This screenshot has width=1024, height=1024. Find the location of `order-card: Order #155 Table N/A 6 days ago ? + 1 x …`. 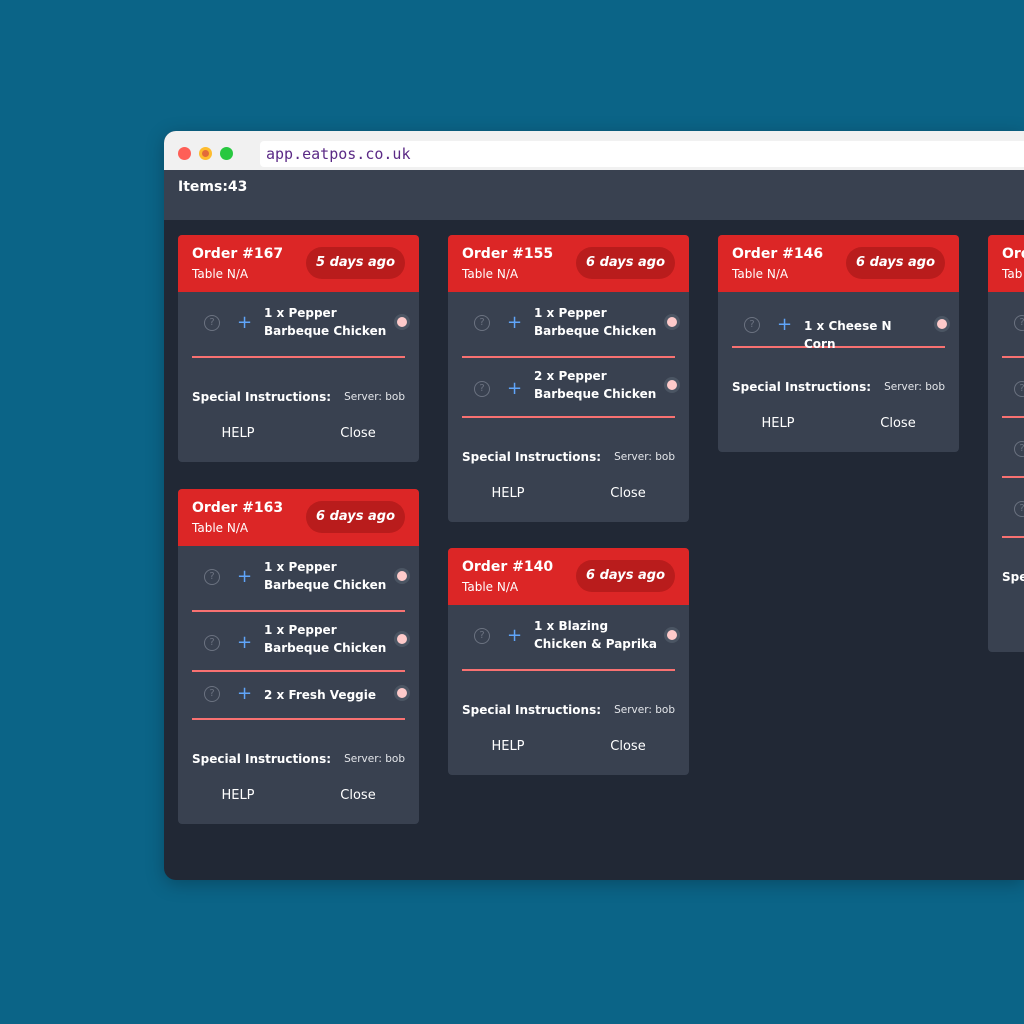

order-card: Order #155 Table N/A 6 days ago ? + 1 x … is located at coordinates (568, 378).